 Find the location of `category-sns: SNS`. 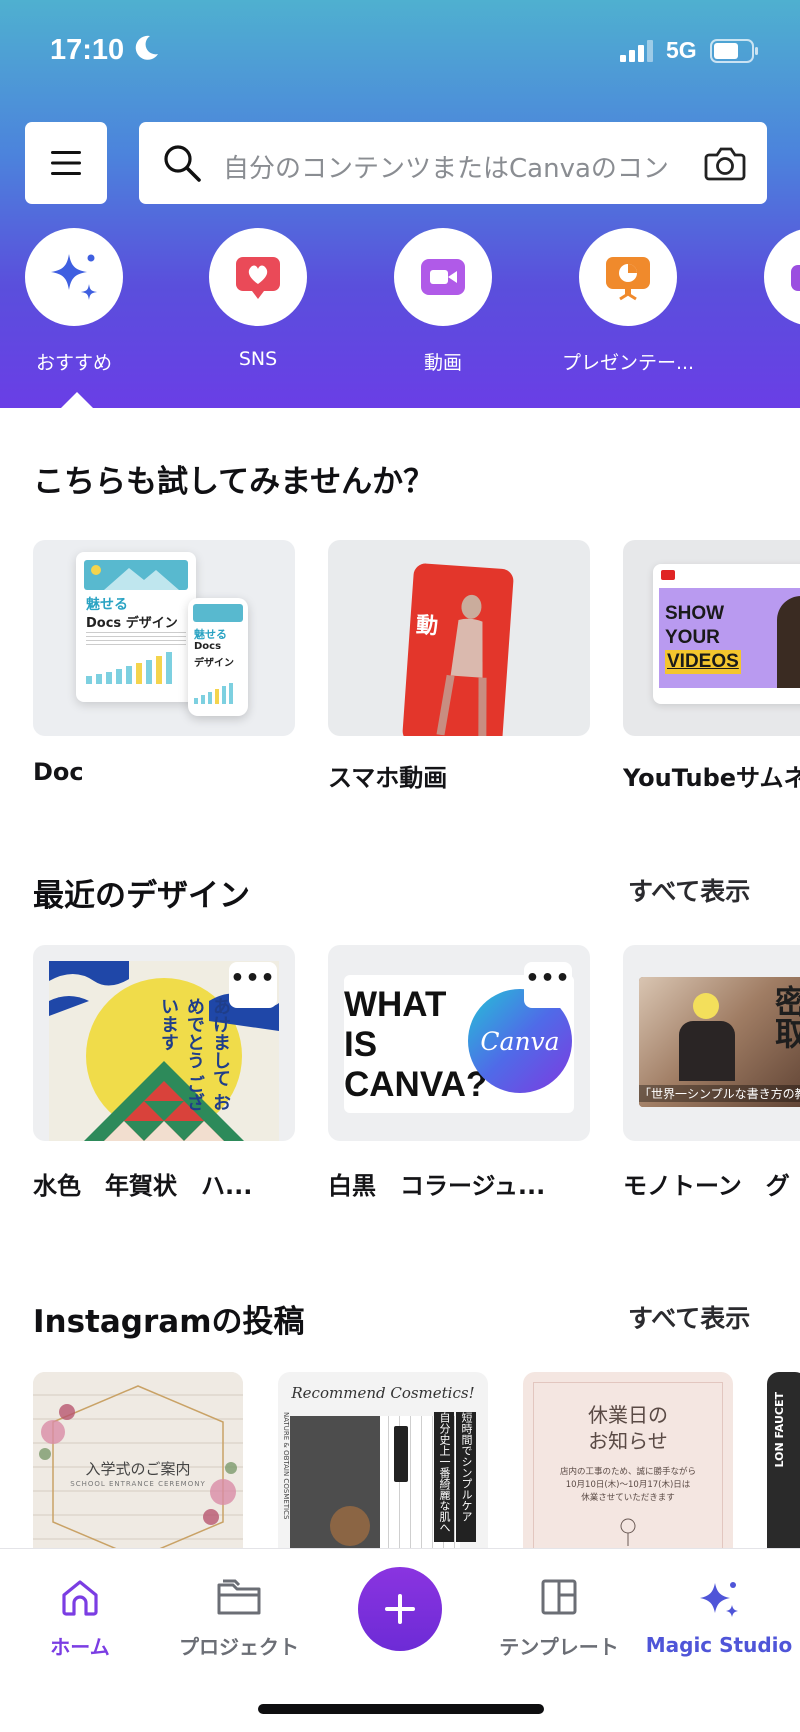

category-sns: SNS is located at coordinates (254, 299).